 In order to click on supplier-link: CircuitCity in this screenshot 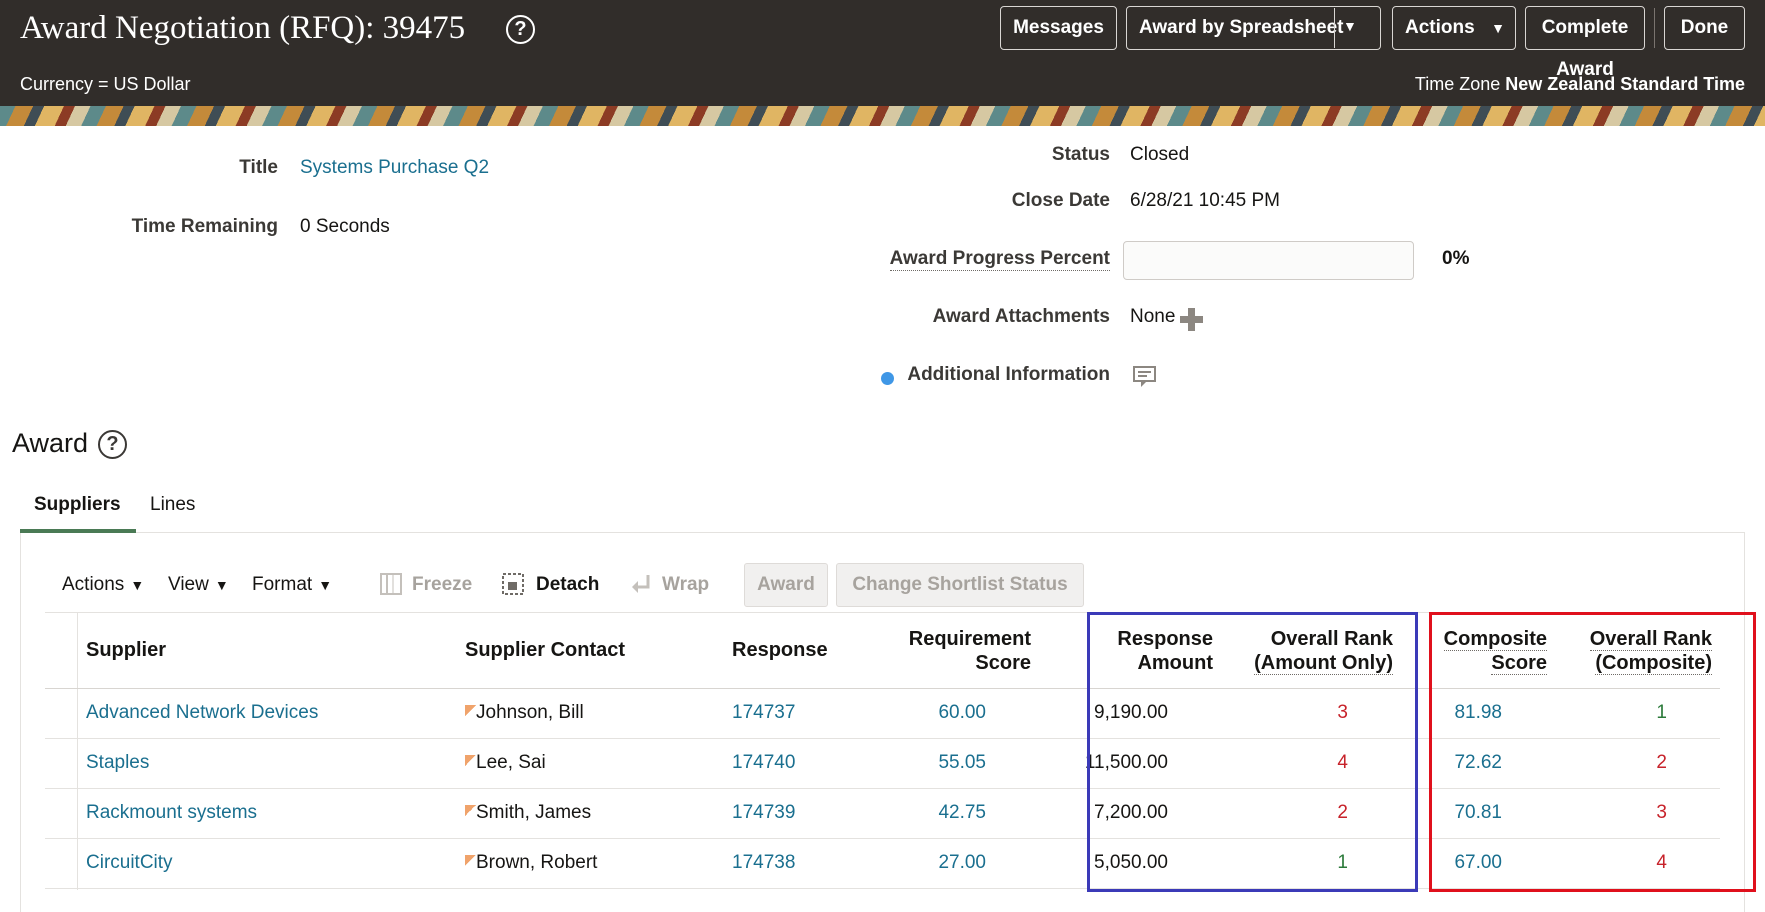, I will do `click(129, 863)`.